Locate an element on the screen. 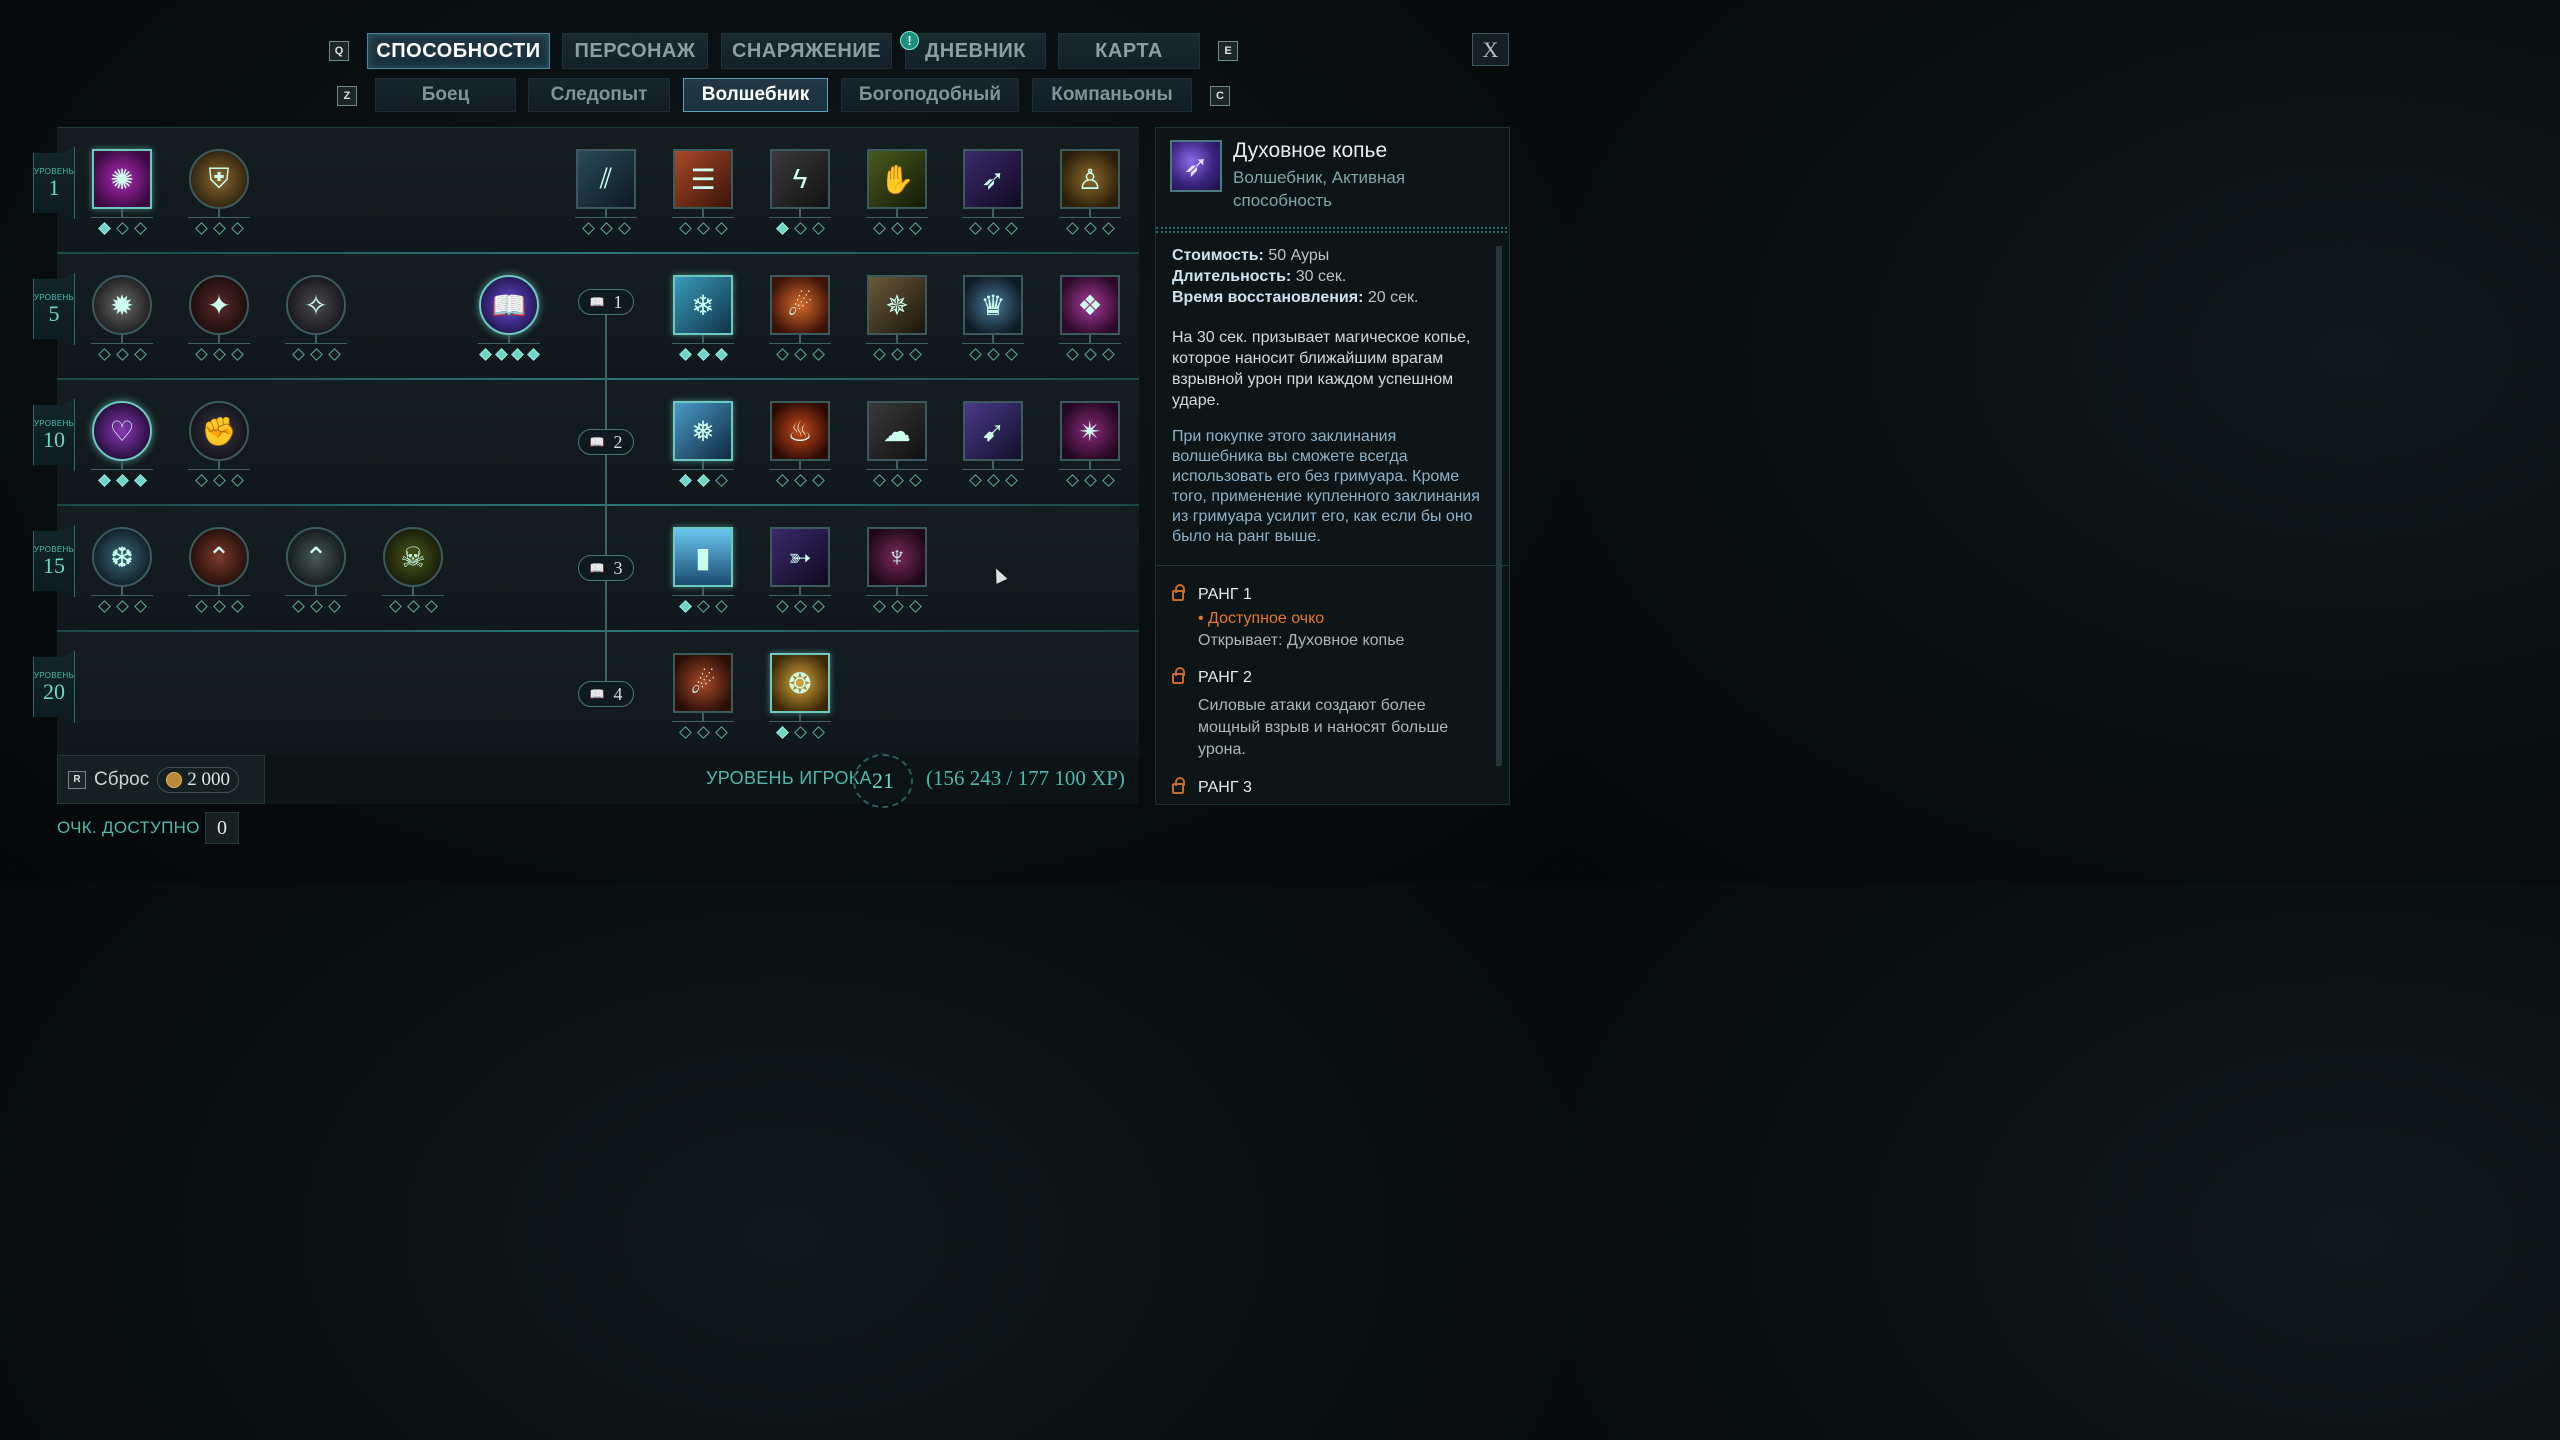 The width and height of the screenshot is (2560, 1440). ability-node: ✋ is located at coordinates (897, 192).